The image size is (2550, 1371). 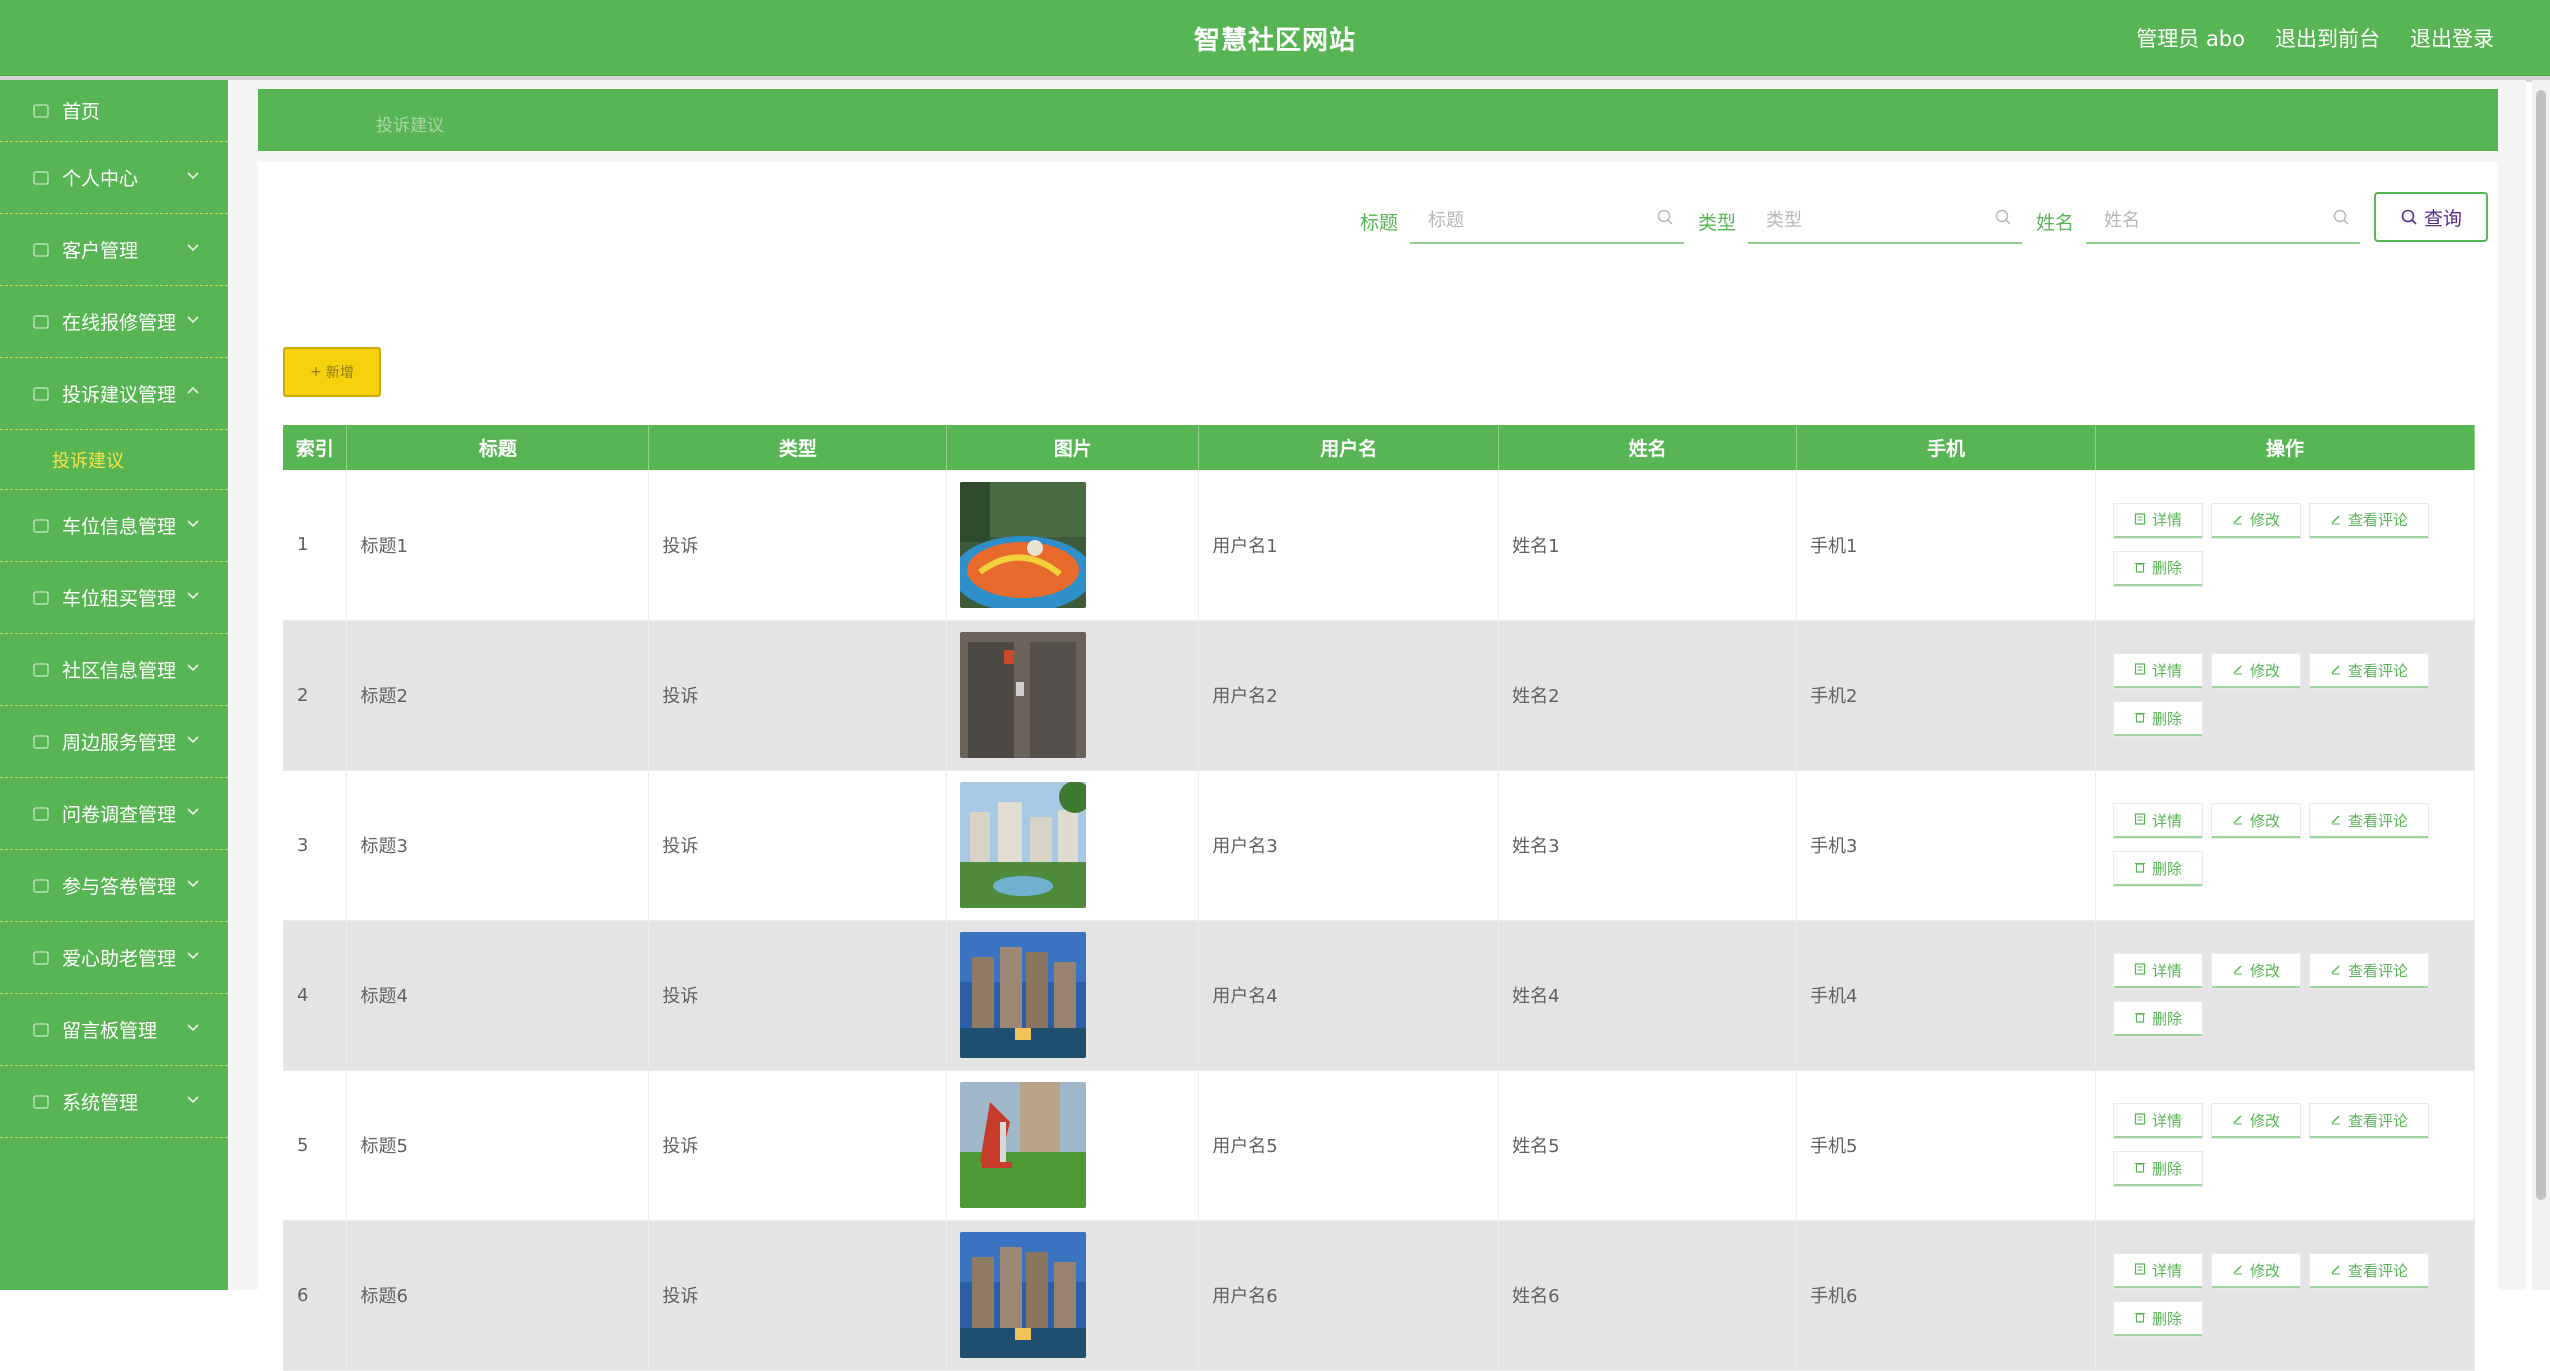 I want to click on cell-username: 用户名5, so click(x=1349, y=1145).